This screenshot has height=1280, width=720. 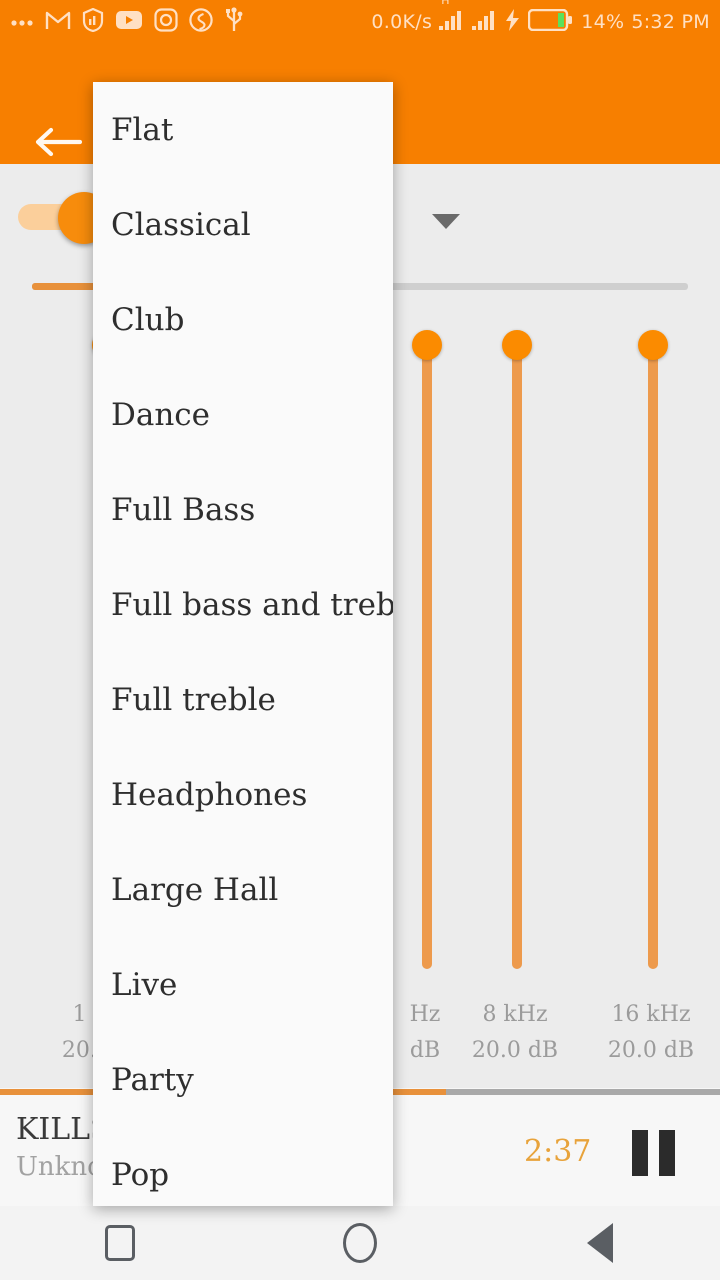 I want to click on battery-icon, so click(x=550, y=21).